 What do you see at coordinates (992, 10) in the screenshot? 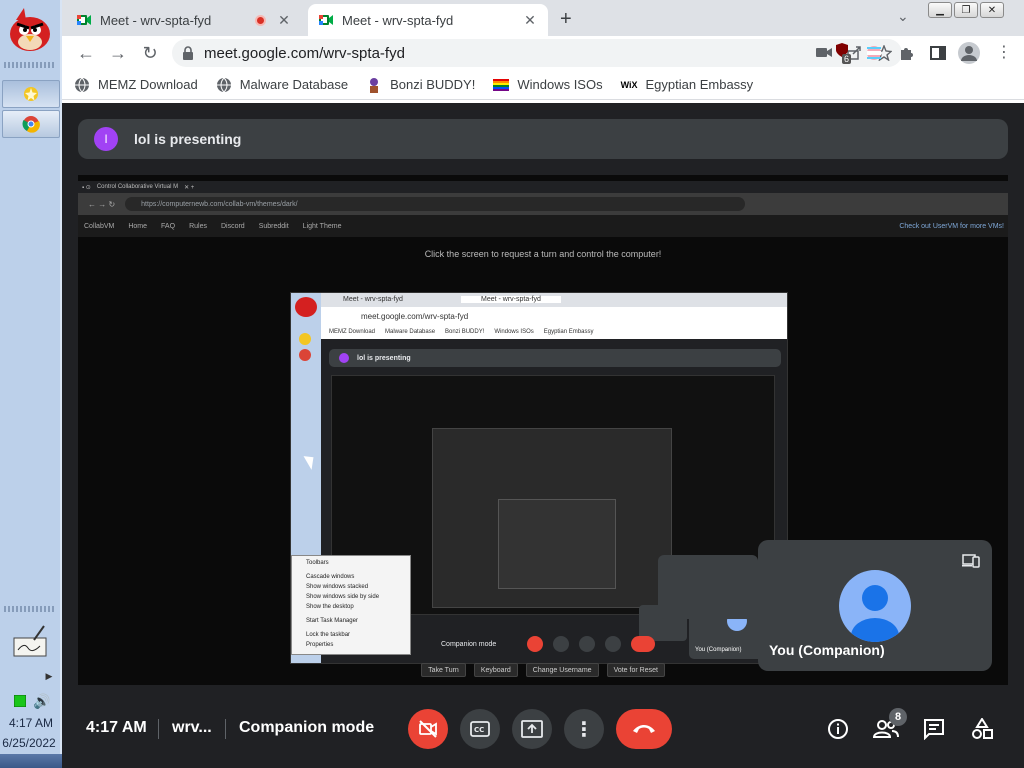
I see `close-window-icon: ✕` at bounding box center [992, 10].